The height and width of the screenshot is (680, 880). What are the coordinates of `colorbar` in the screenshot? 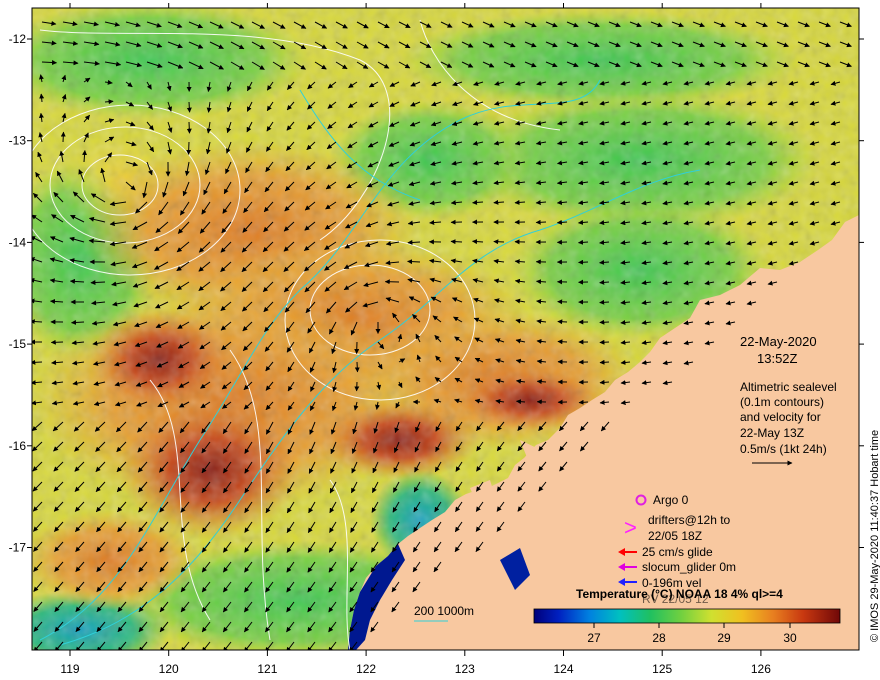 It's located at (687, 616).